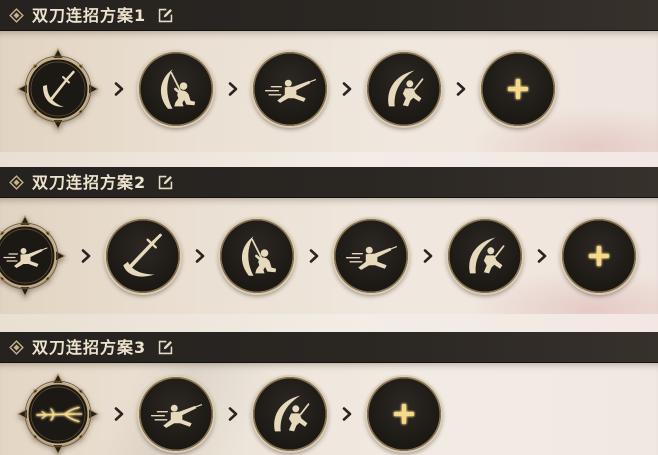 This screenshot has height=455, width=658. I want to click on blade-slash-skill-icon, so click(143, 256).